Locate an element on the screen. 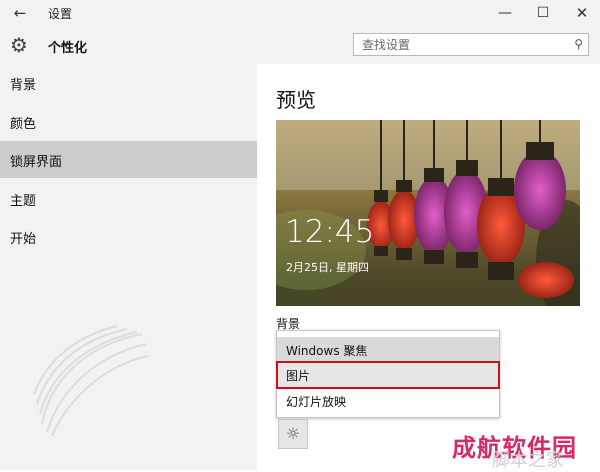  preview-heading: 预览 is located at coordinates (296, 100).